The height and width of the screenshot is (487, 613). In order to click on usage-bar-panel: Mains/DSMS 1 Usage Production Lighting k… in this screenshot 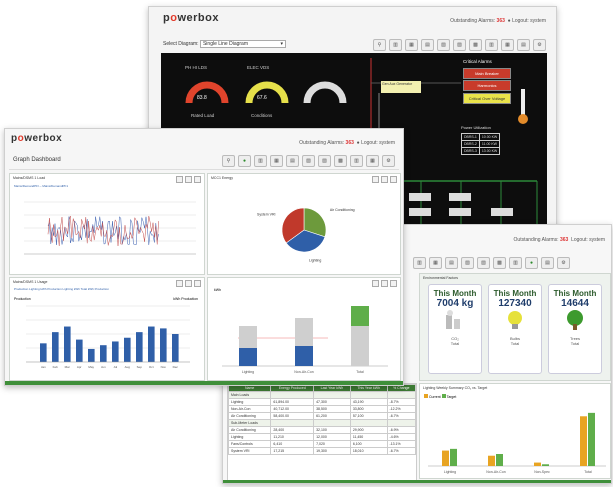, I will do `click(107, 329)`.